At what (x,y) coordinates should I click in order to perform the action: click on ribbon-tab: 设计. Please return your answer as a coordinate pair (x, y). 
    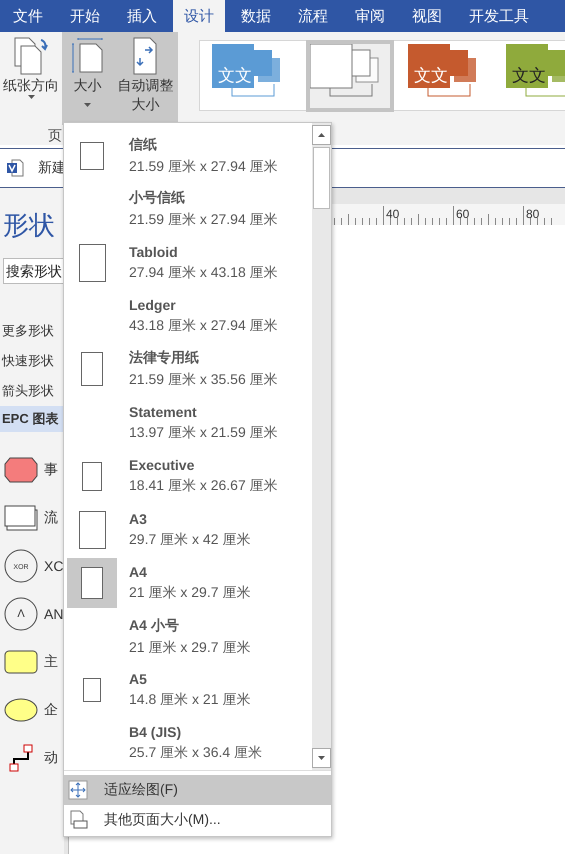
    Looking at the image, I should click on (199, 16).